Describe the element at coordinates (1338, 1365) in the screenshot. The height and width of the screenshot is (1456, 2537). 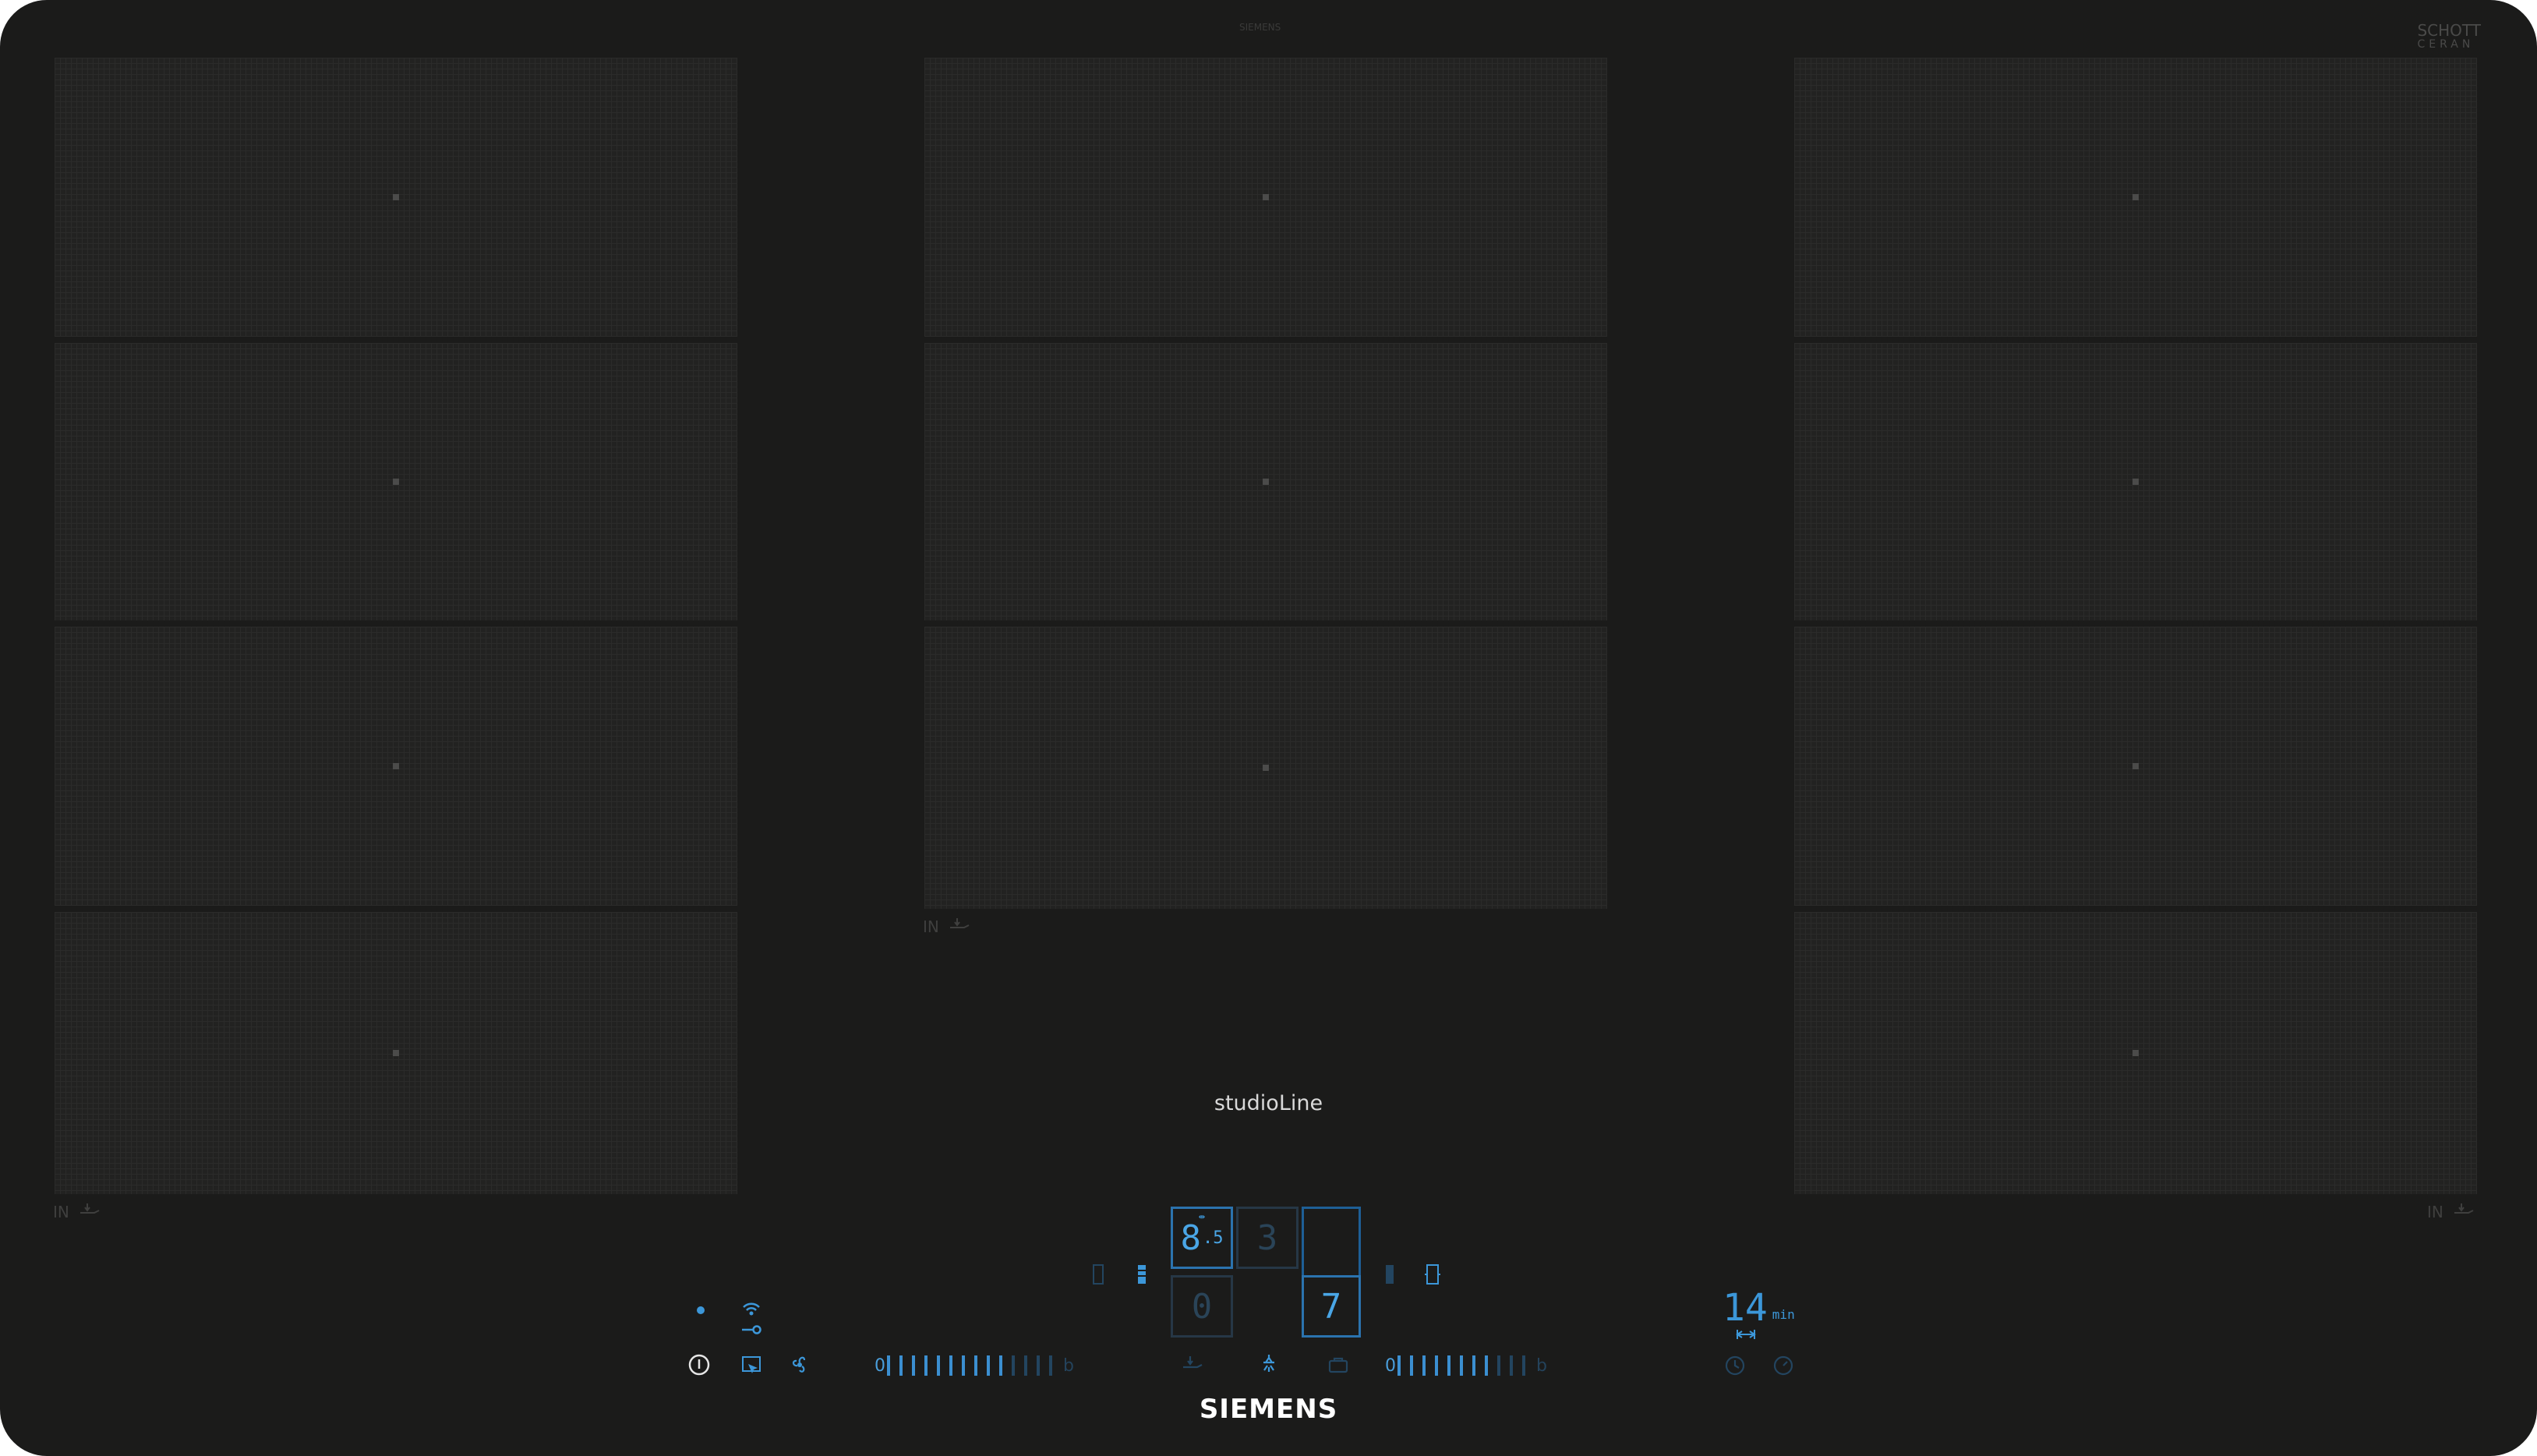
I see `cooking-sensor-icon` at that location.